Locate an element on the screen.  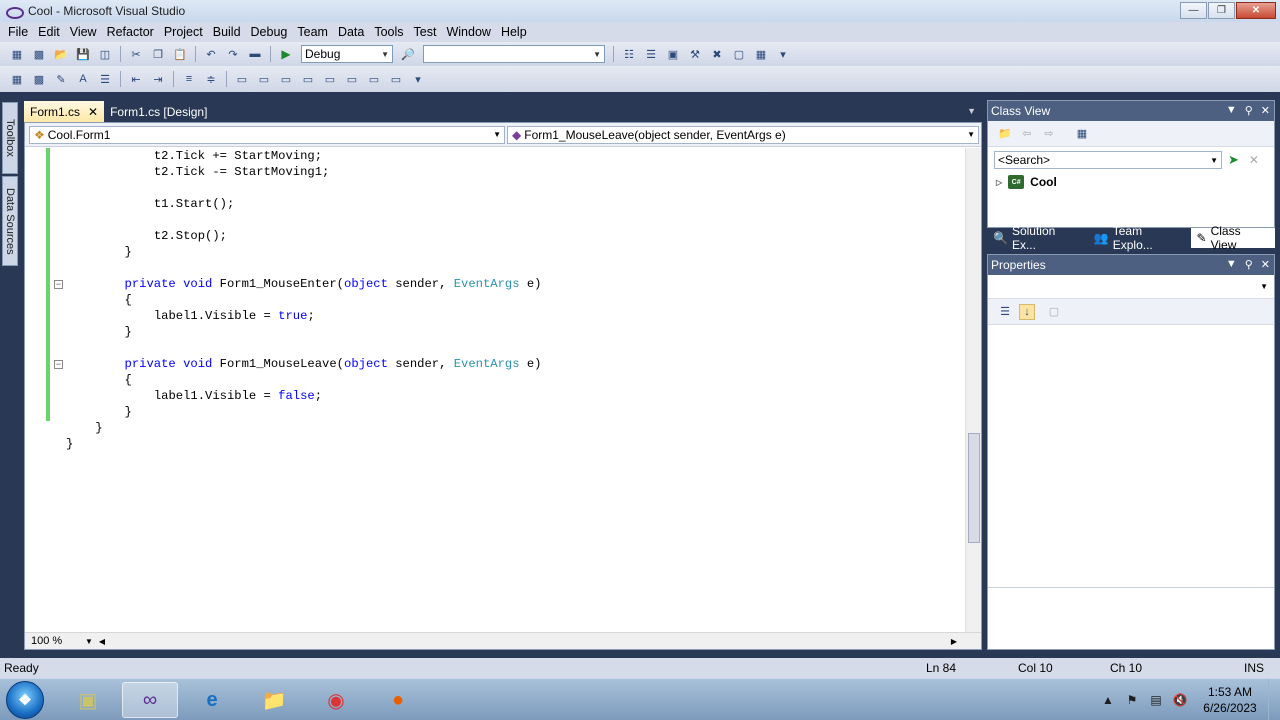
paste-icon: 📋 is located at coordinates (180, 54).